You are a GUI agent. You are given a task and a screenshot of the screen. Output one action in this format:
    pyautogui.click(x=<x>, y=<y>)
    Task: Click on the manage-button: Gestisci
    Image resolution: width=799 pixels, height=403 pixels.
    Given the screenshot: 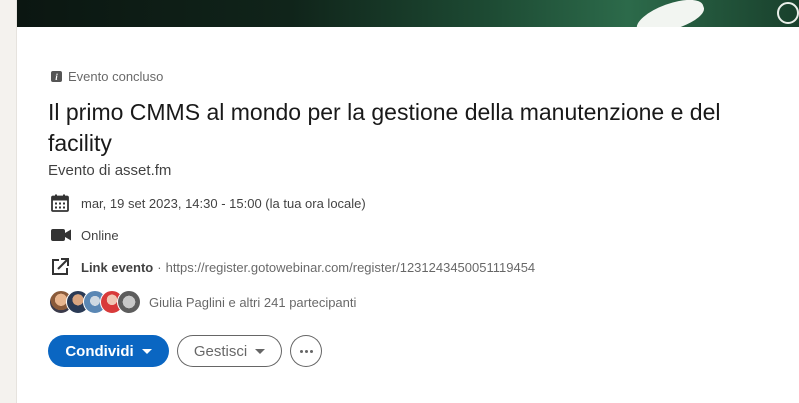 What is the action you would take?
    pyautogui.click(x=229, y=351)
    